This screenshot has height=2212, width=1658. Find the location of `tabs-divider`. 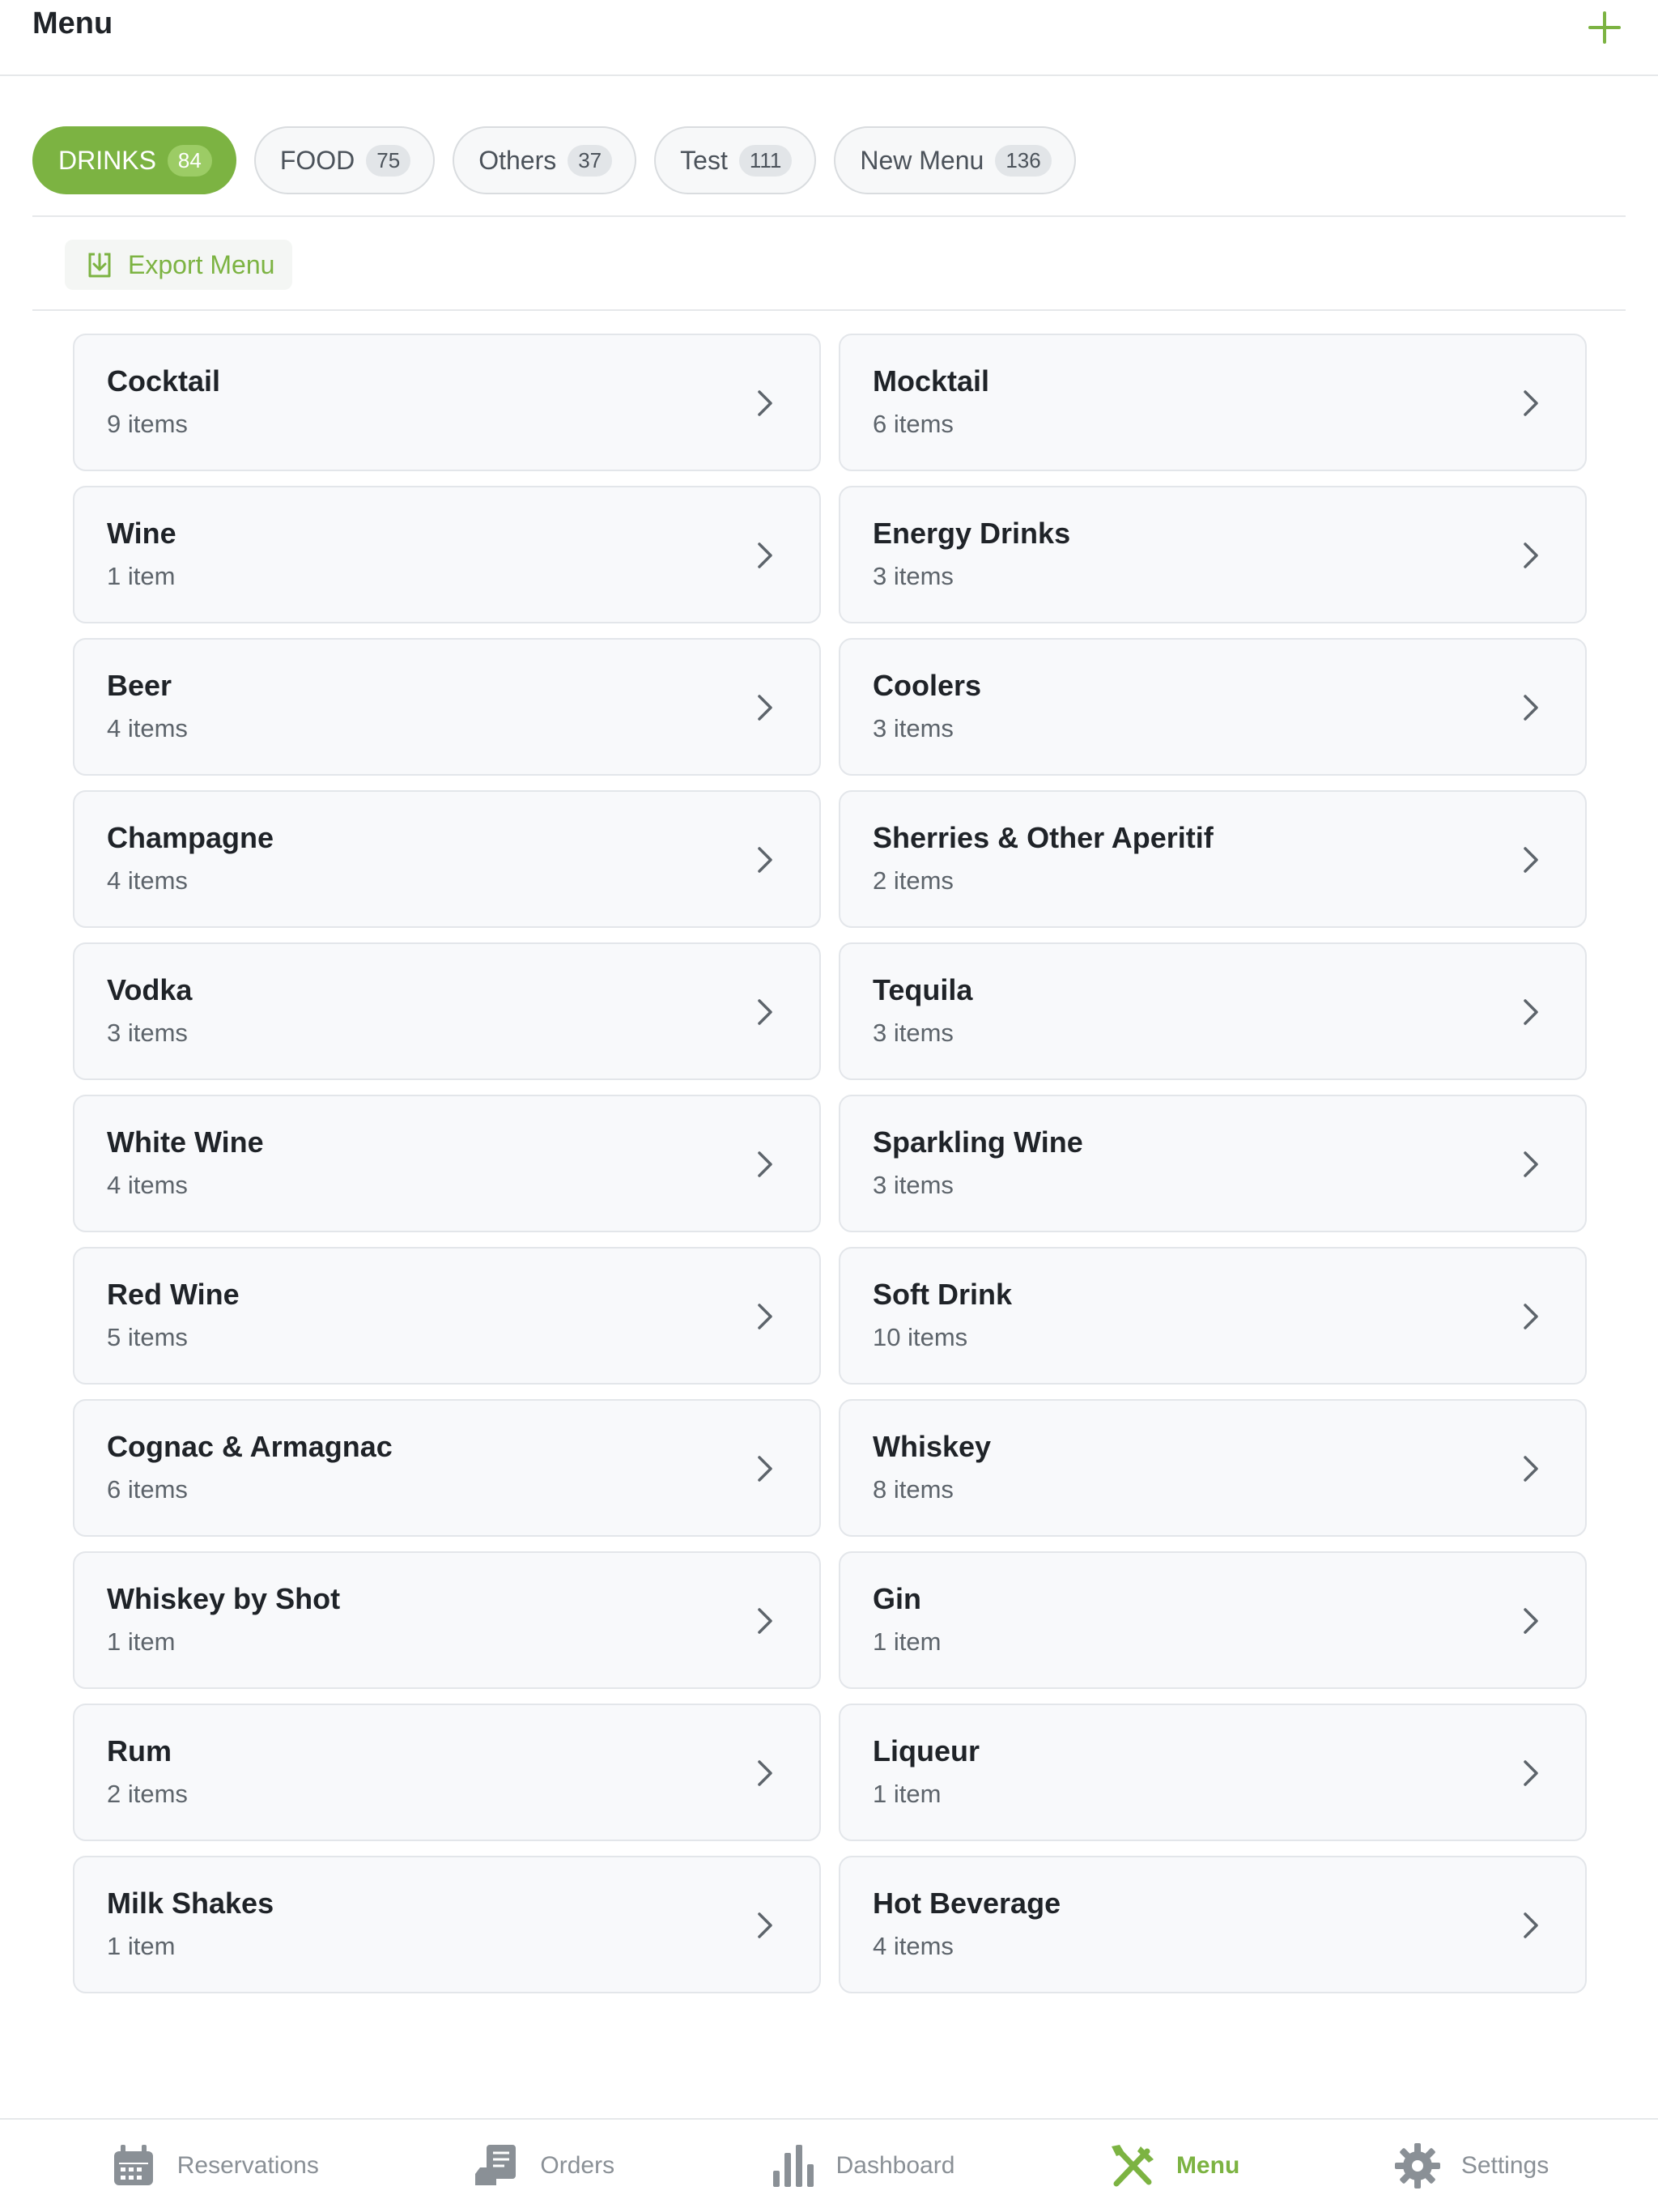

tabs-divider is located at coordinates (829, 216).